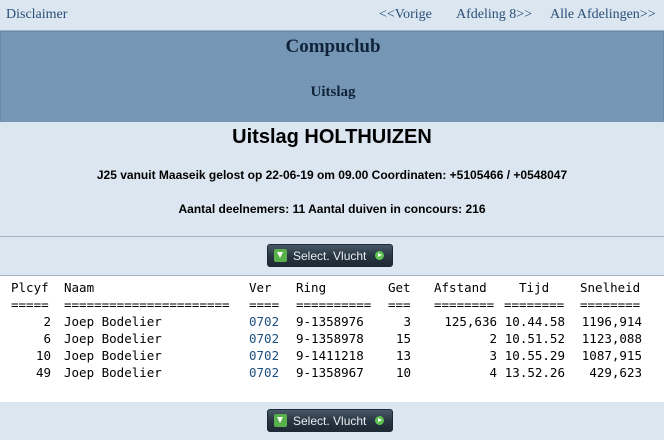  What do you see at coordinates (405, 15) in the screenshot?
I see `previous-link: <<Vorige` at bounding box center [405, 15].